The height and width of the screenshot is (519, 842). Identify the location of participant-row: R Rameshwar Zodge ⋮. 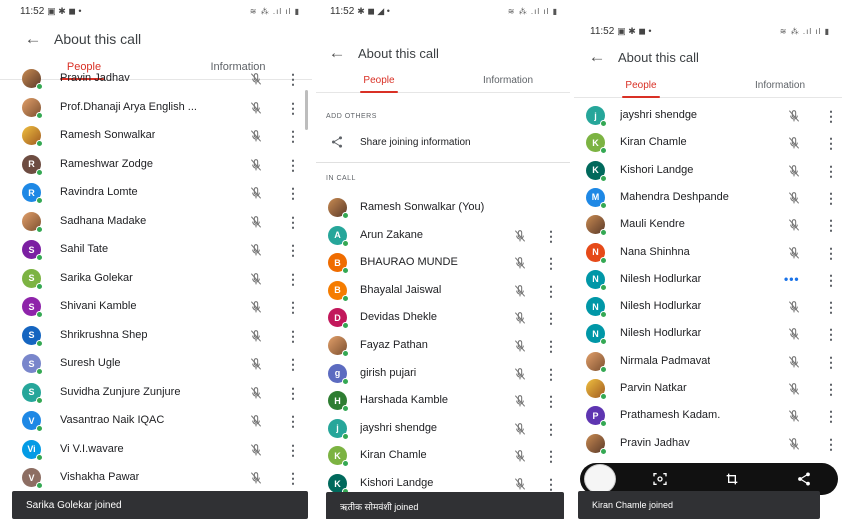
(156, 165).